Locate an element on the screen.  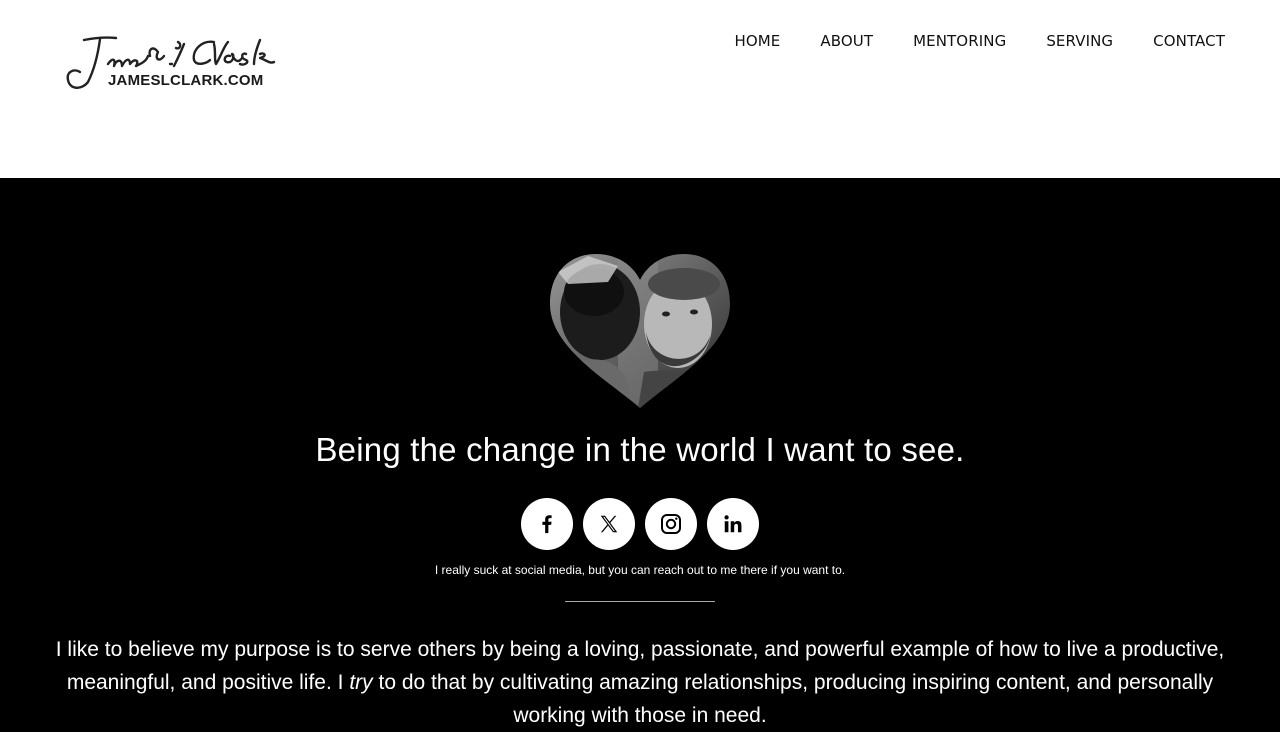
social-links is located at coordinates (640, 524).